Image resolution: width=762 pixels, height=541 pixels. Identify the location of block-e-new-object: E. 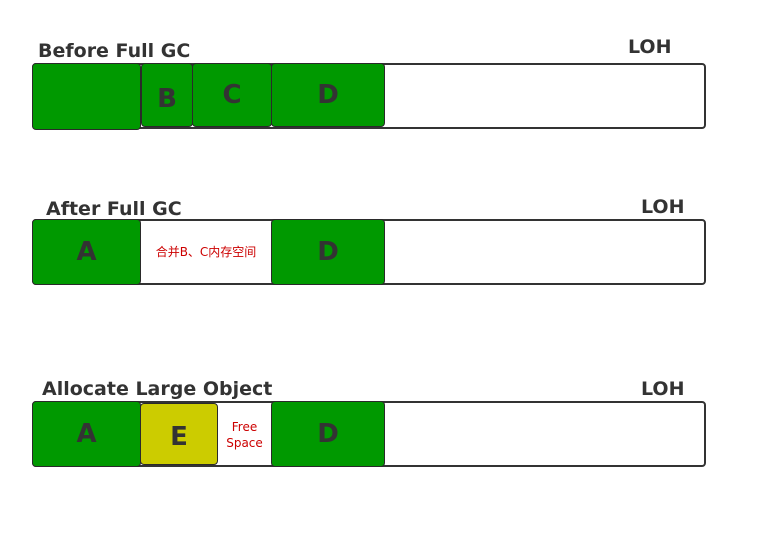
(179, 434).